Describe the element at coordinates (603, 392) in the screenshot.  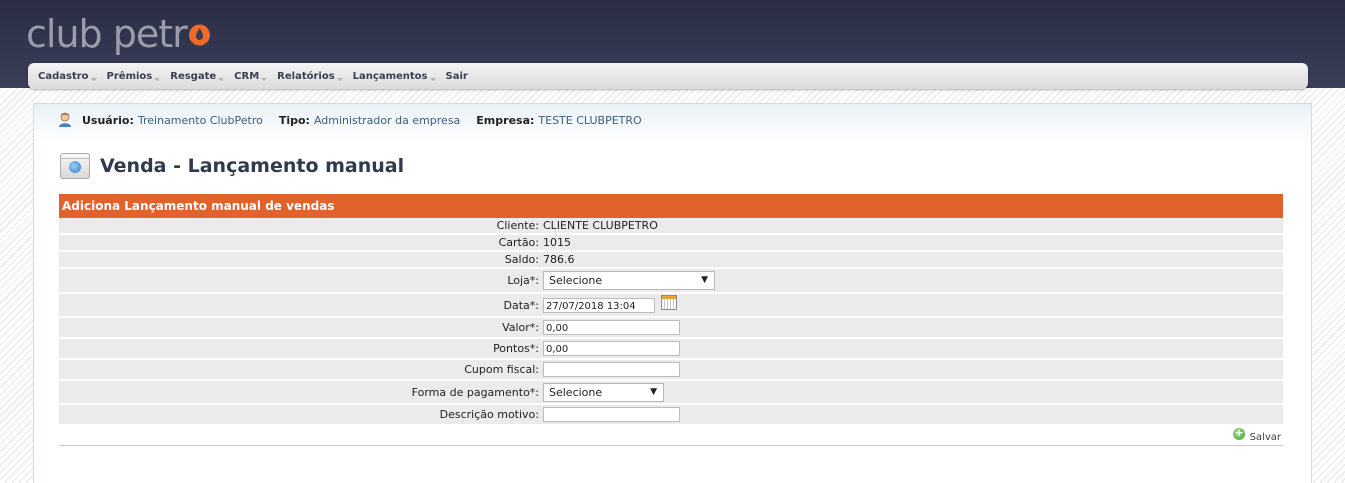
I see `pagamento-select: Selecione ▼` at that location.